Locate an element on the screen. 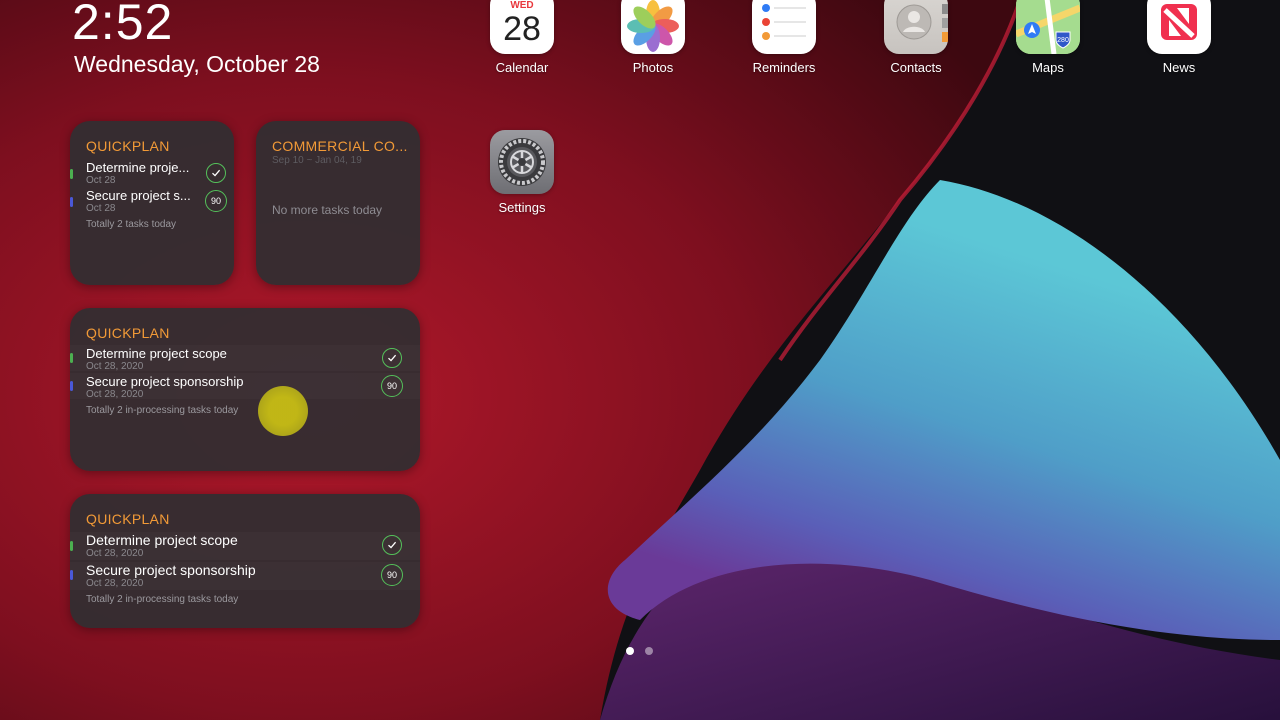  app-photos: Photos is located at coordinates (653, 37).